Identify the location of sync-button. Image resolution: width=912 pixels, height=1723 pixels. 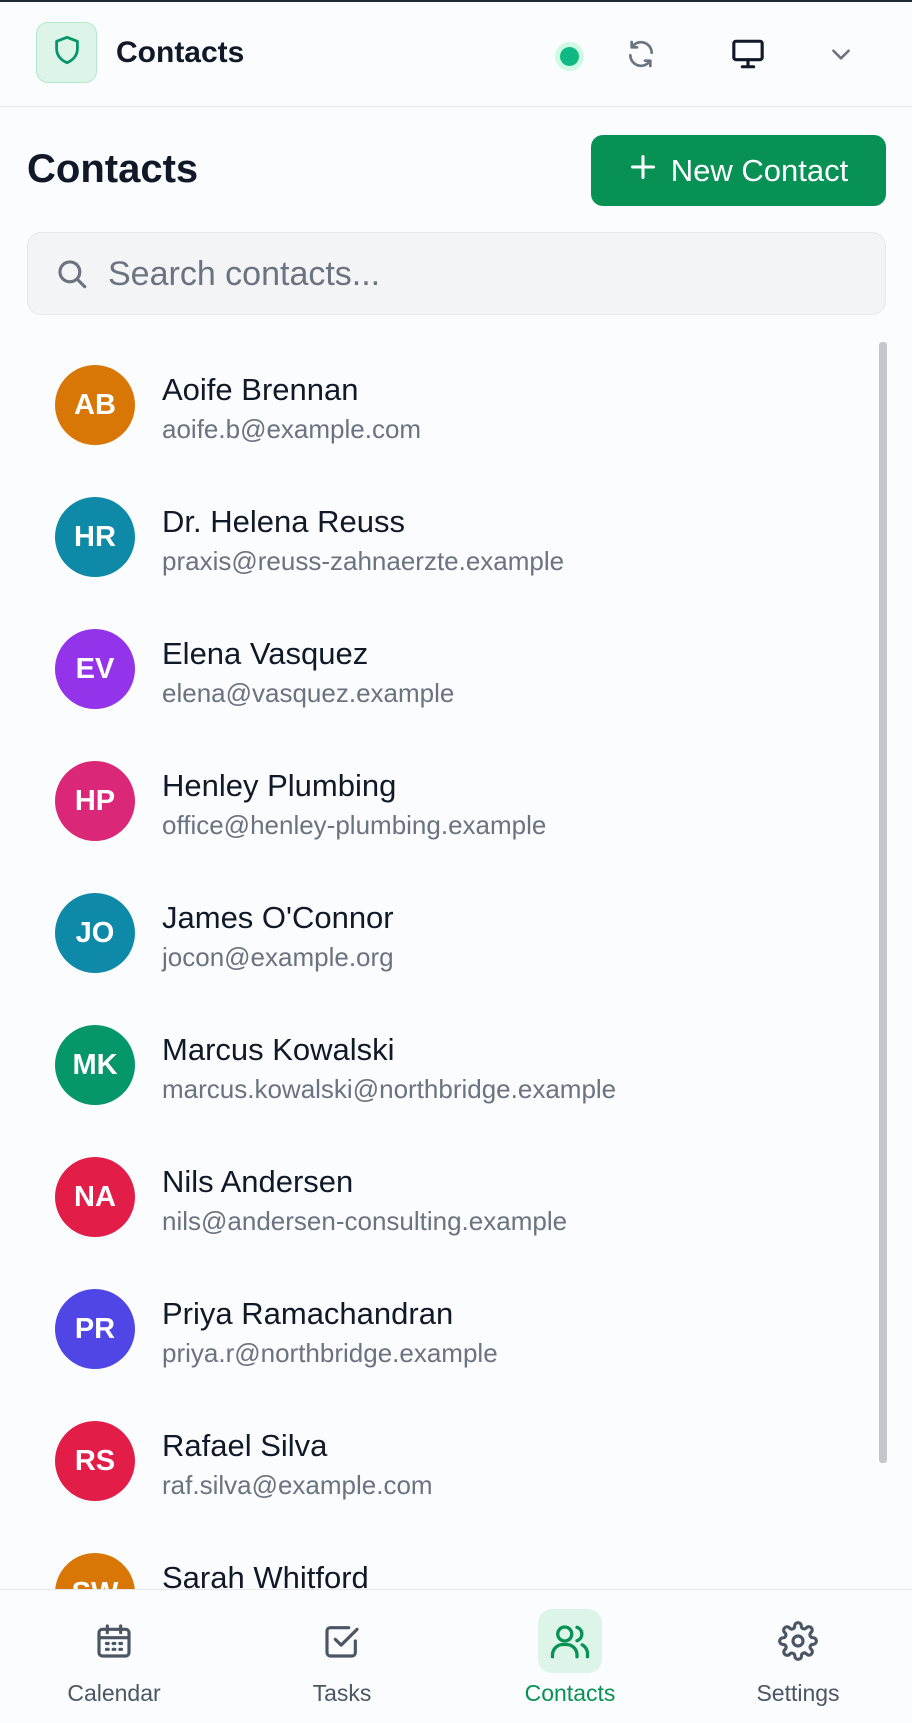
(641, 56).